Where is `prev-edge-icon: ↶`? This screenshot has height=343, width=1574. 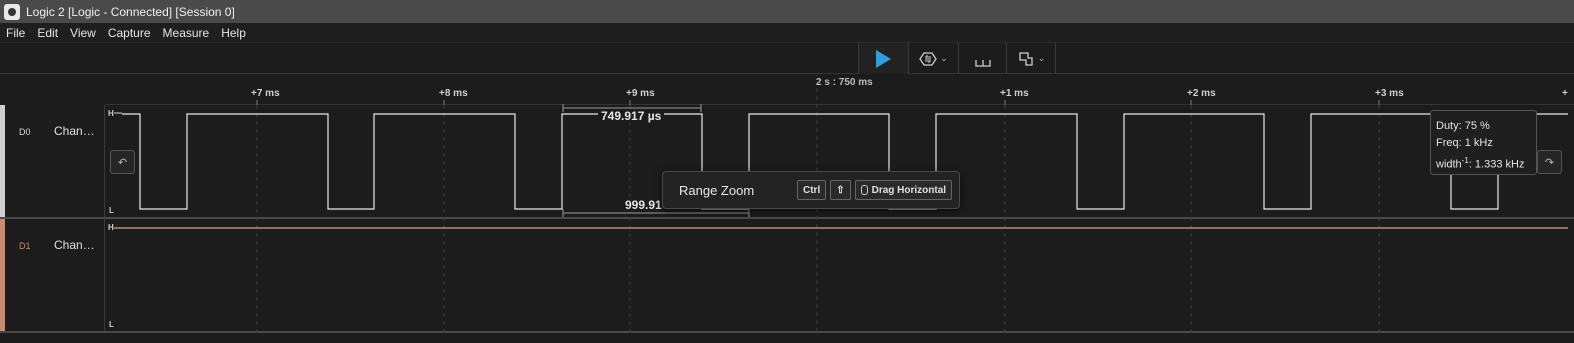 prev-edge-icon: ↶ is located at coordinates (122, 162).